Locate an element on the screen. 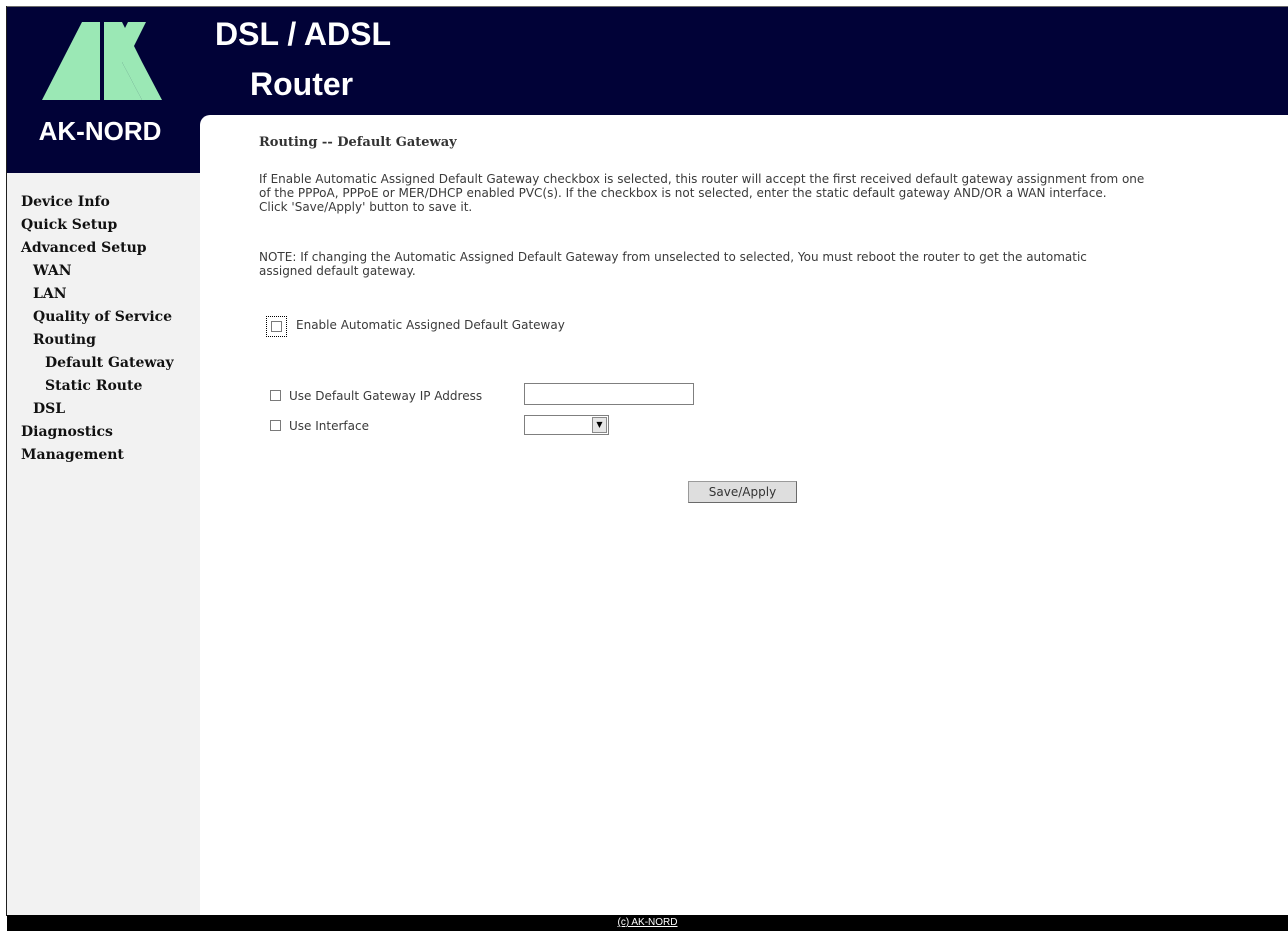 The image size is (1288, 931). brand-name: AK-NORD is located at coordinates (100, 131).